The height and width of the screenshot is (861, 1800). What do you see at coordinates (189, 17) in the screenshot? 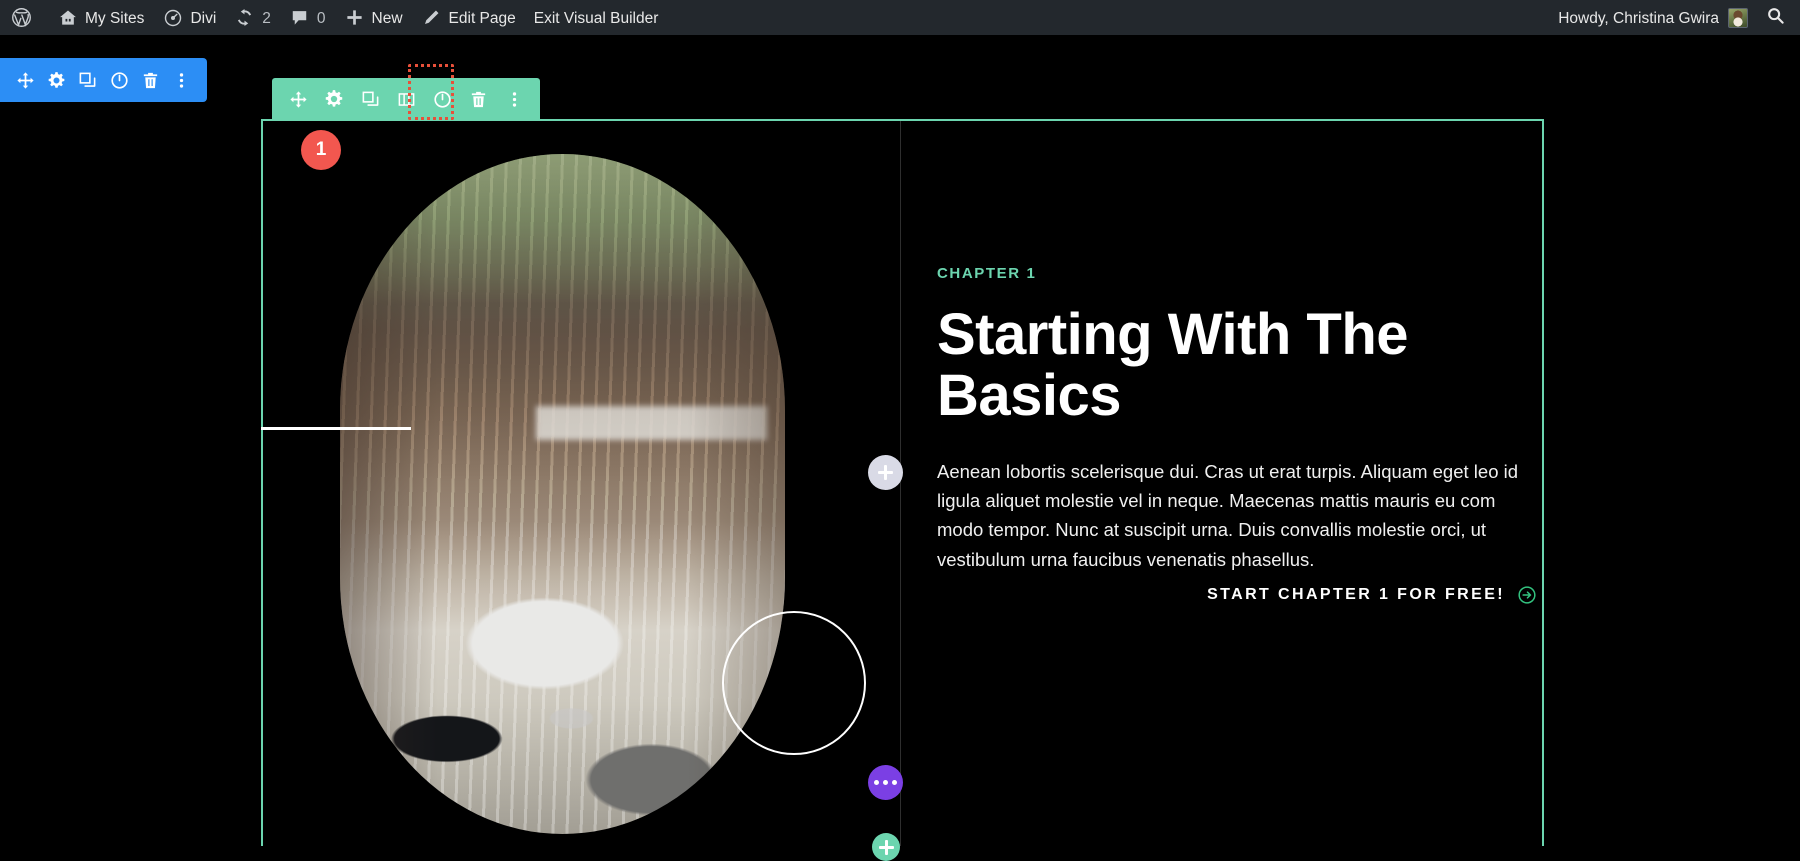
I see `divi-item: Divi` at bounding box center [189, 17].